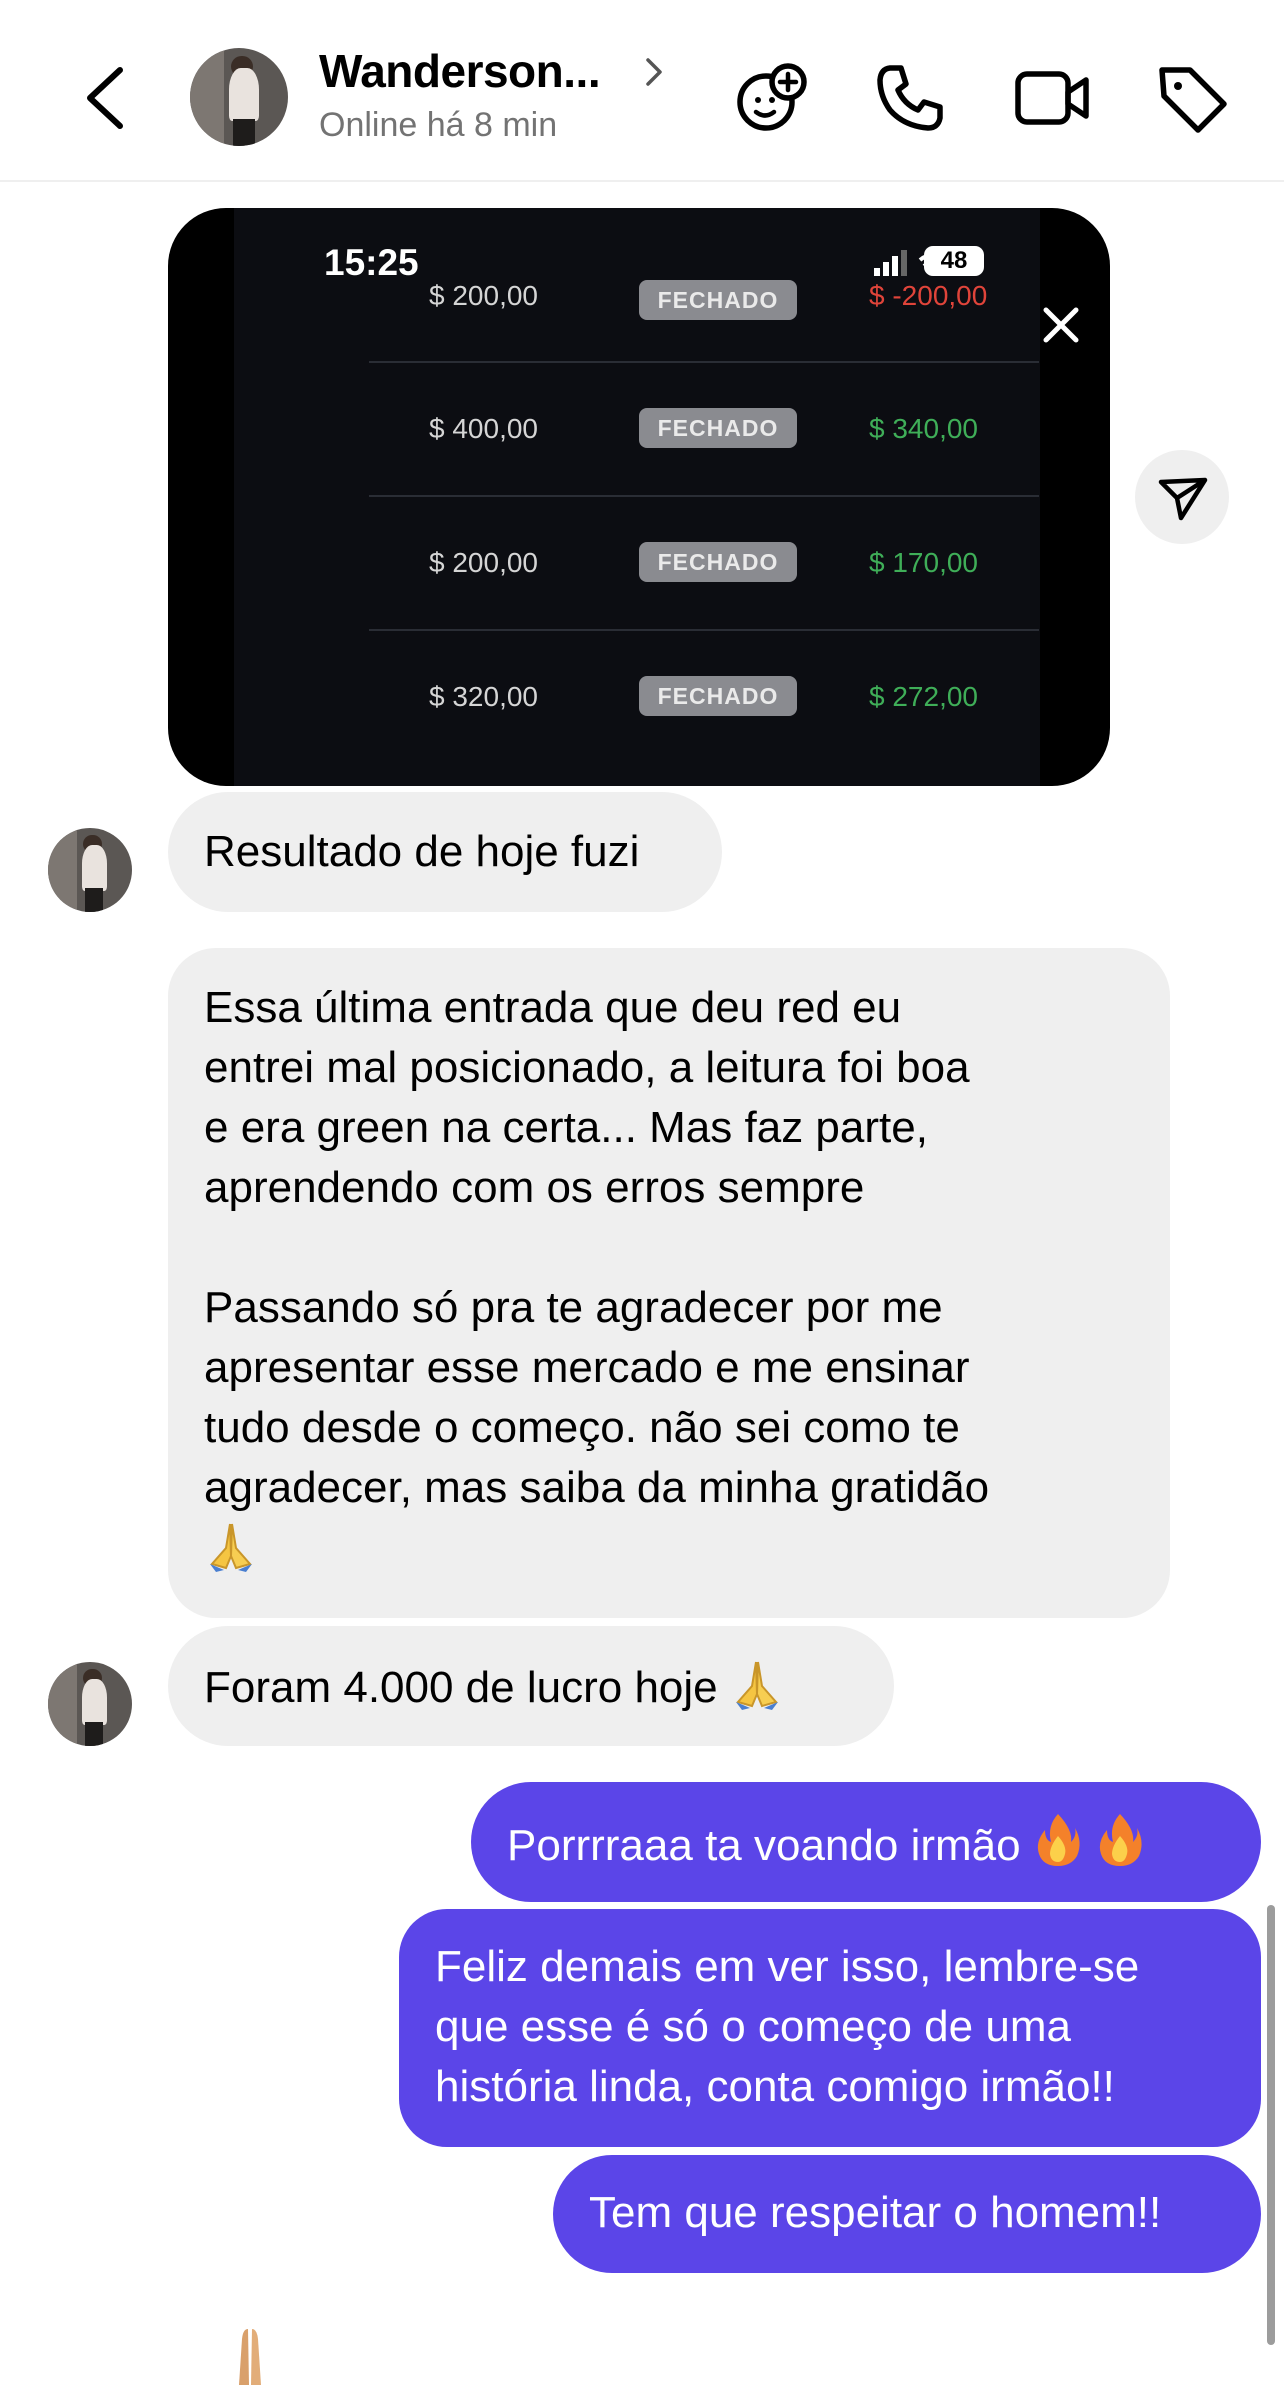 The height and width of the screenshot is (2390, 1284). I want to click on trade-row: $ 200,00 FECHADO $ -200,00, so click(704, 285).